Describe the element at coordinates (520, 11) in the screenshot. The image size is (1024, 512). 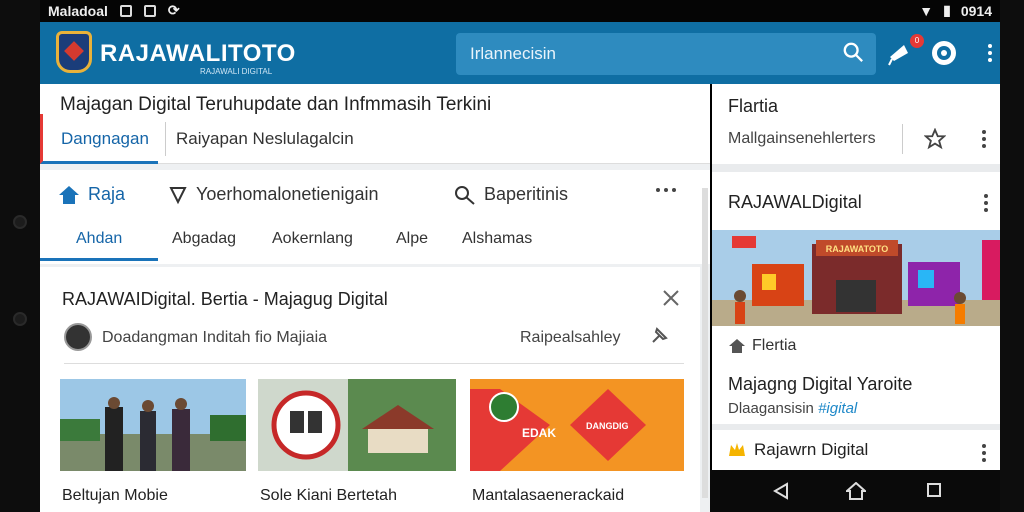
I see `status-bar: Maladoal ⟳ ▼ ▮ 0914` at that location.